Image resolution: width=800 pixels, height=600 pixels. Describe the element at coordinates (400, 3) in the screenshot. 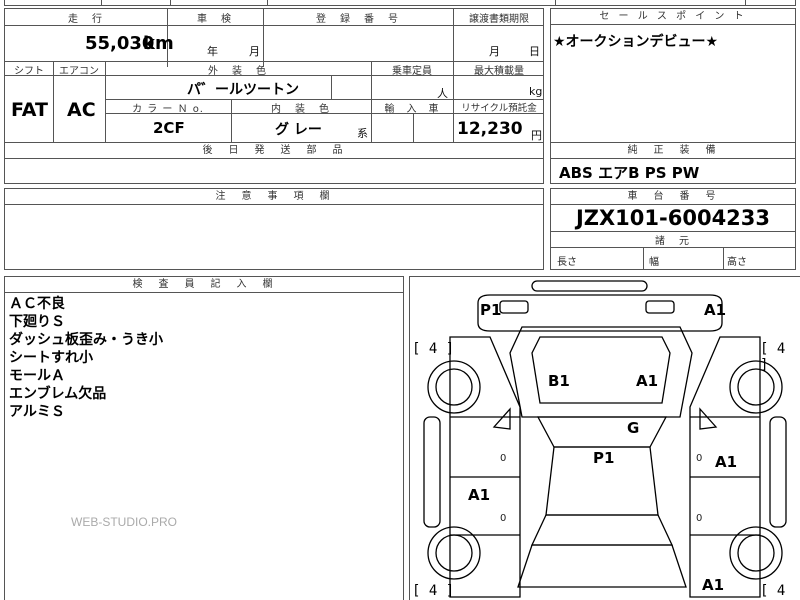

I see `top-strip` at that location.